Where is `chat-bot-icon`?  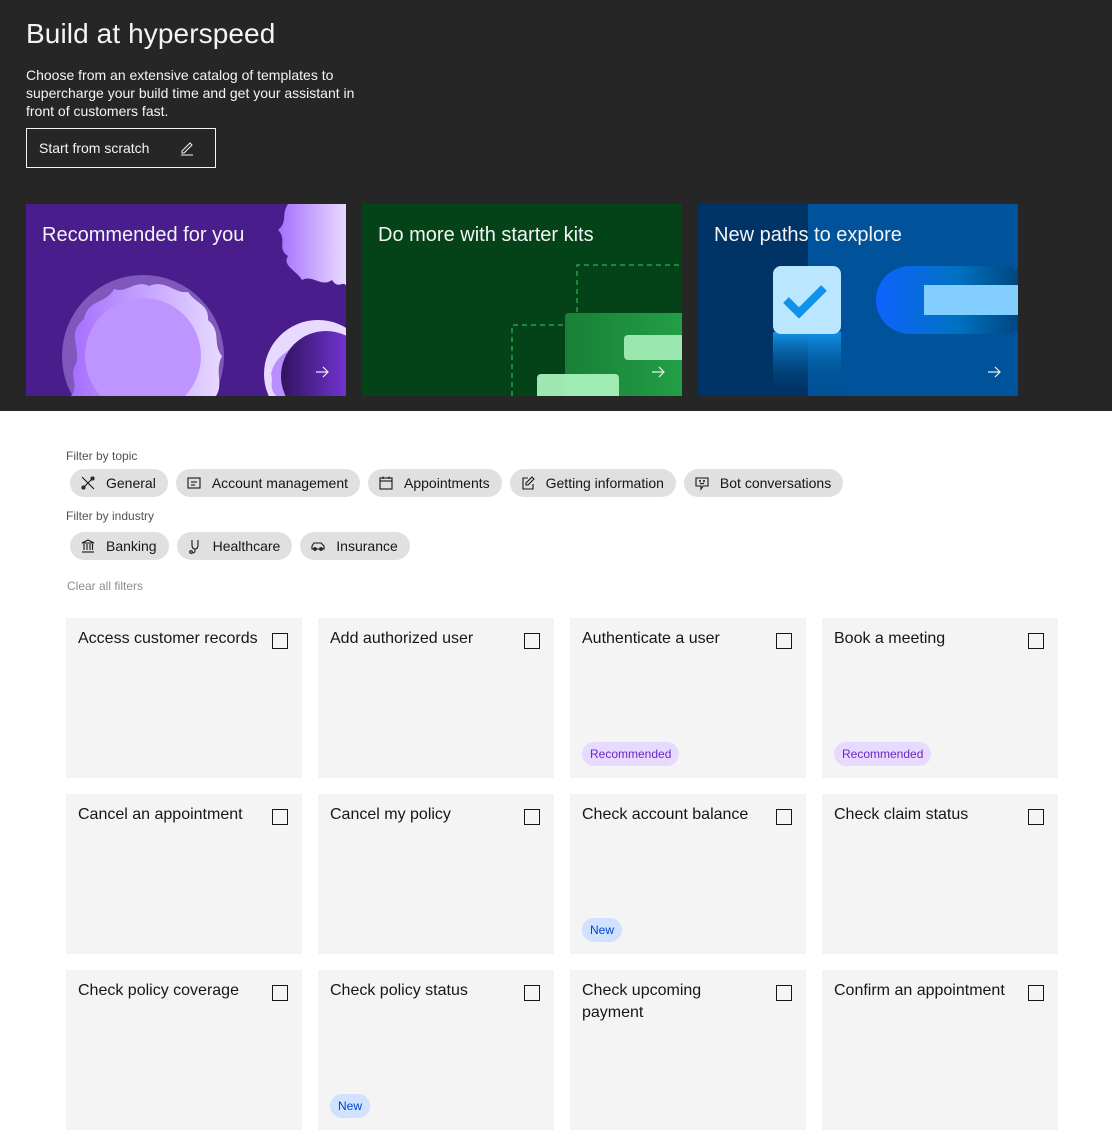 chat-bot-icon is located at coordinates (702, 484).